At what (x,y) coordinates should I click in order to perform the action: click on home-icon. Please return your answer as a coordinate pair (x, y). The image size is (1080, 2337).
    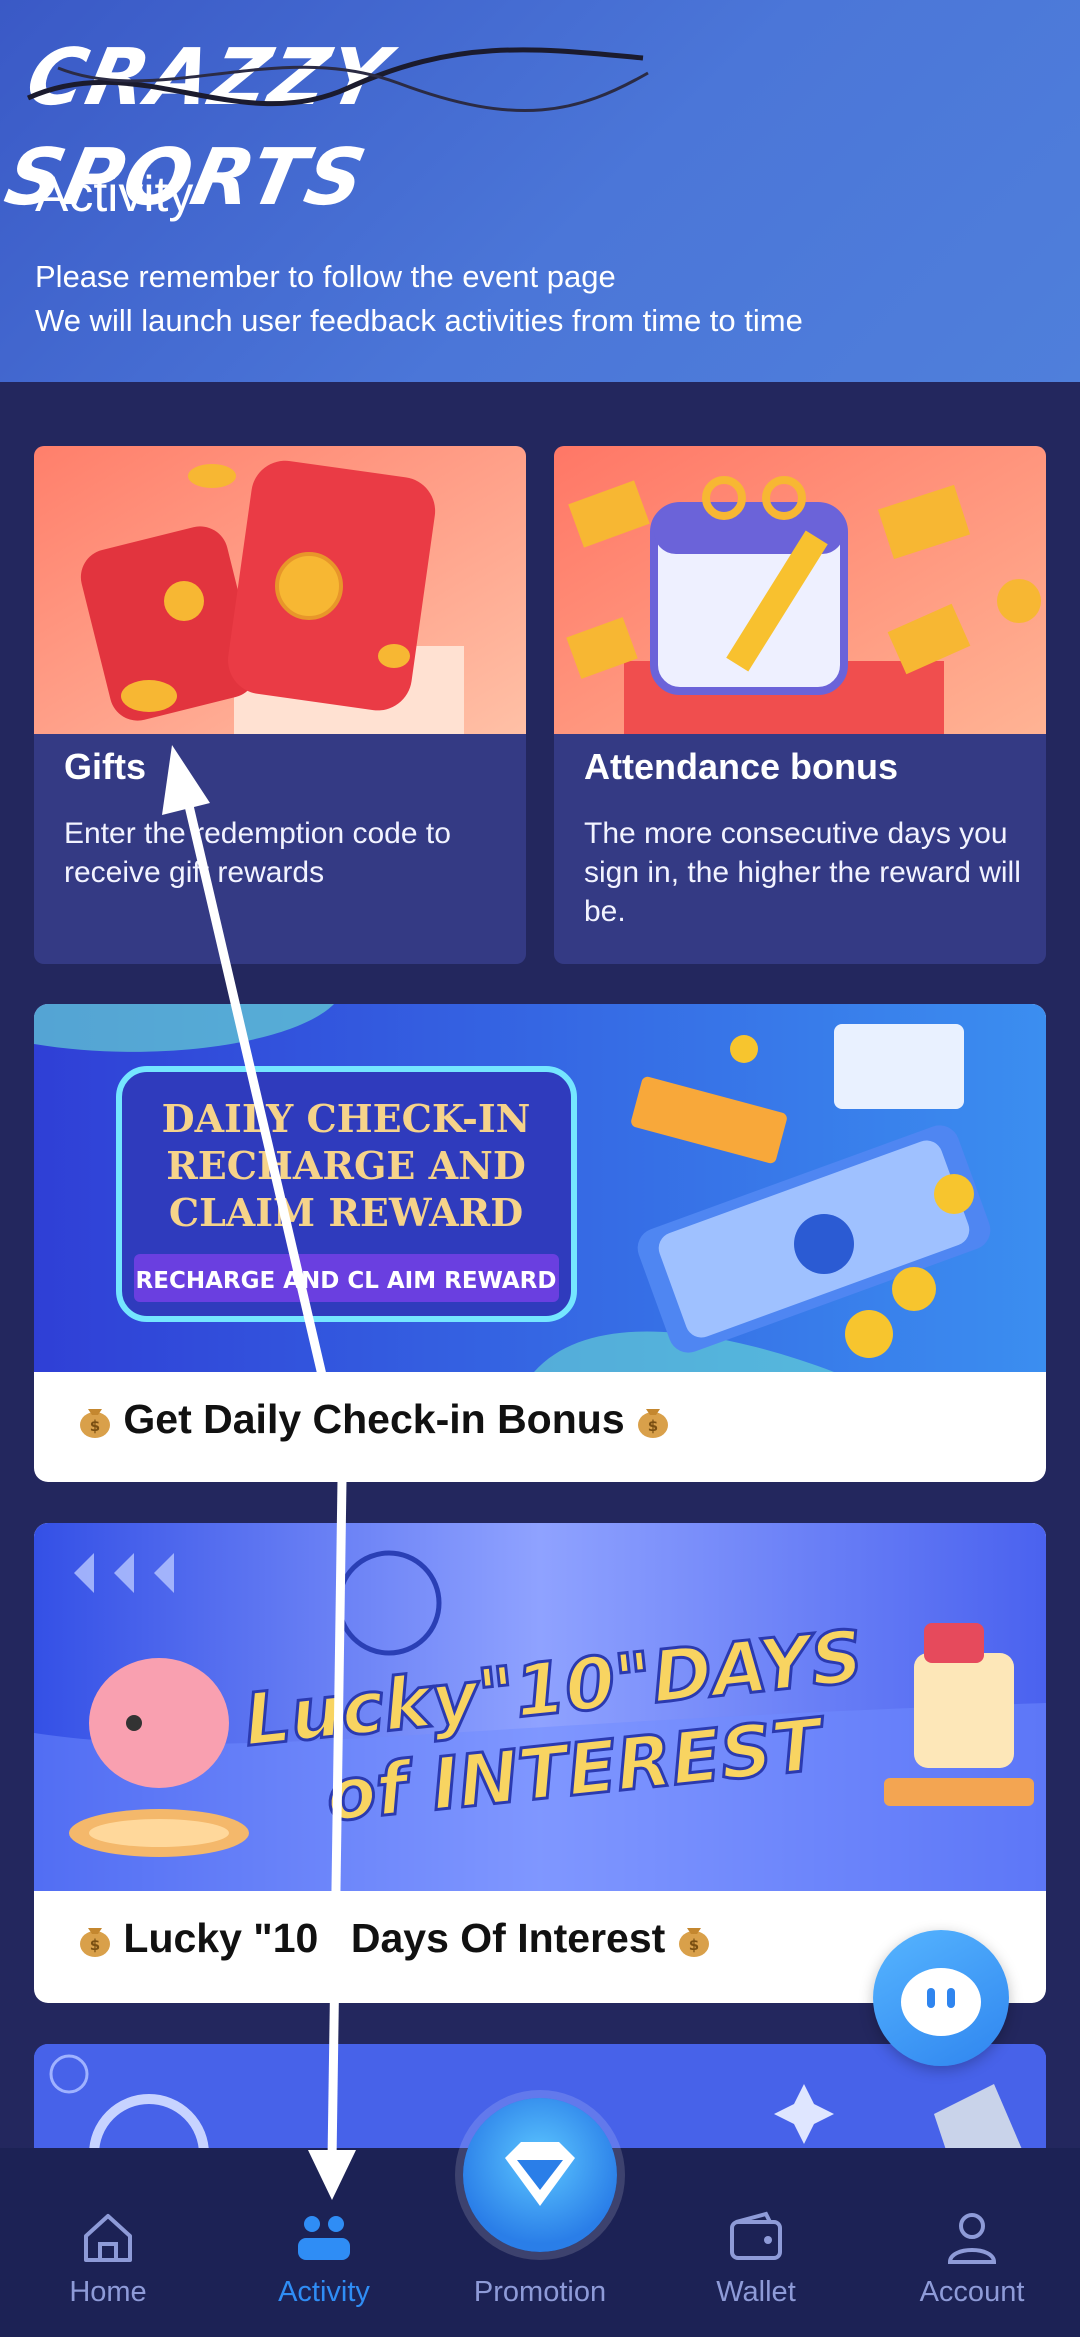
    Looking at the image, I should click on (108, 2238).